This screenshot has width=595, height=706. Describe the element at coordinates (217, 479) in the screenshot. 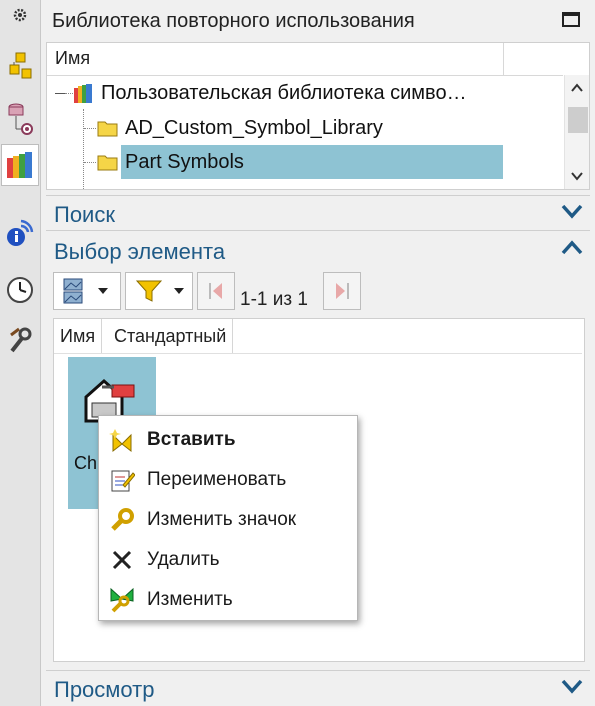

I see `menu-item-label: Переименовать` at that location.